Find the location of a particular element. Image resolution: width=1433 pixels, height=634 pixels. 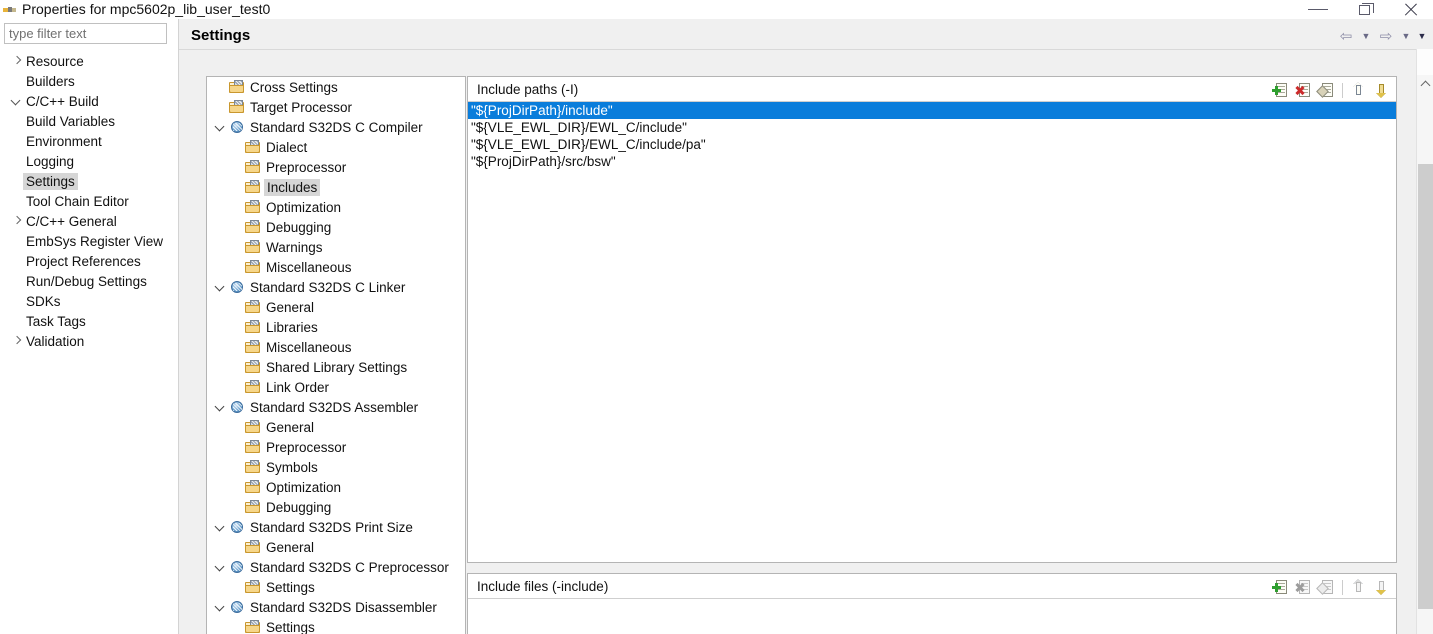

sidebar-item-logging: Logging is located at coordinates (89, 161).